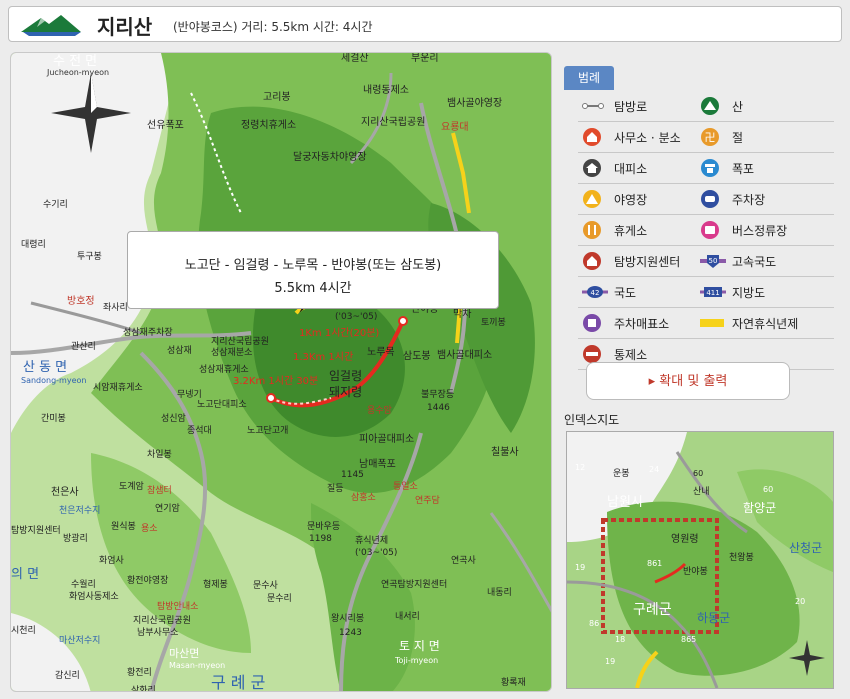 The width and height of the screenshot is (850, 699). What do you see at coordinates (51, 25) in the screenshot?
I see `mountain-logo-icon` at bounding box center [51, 25].